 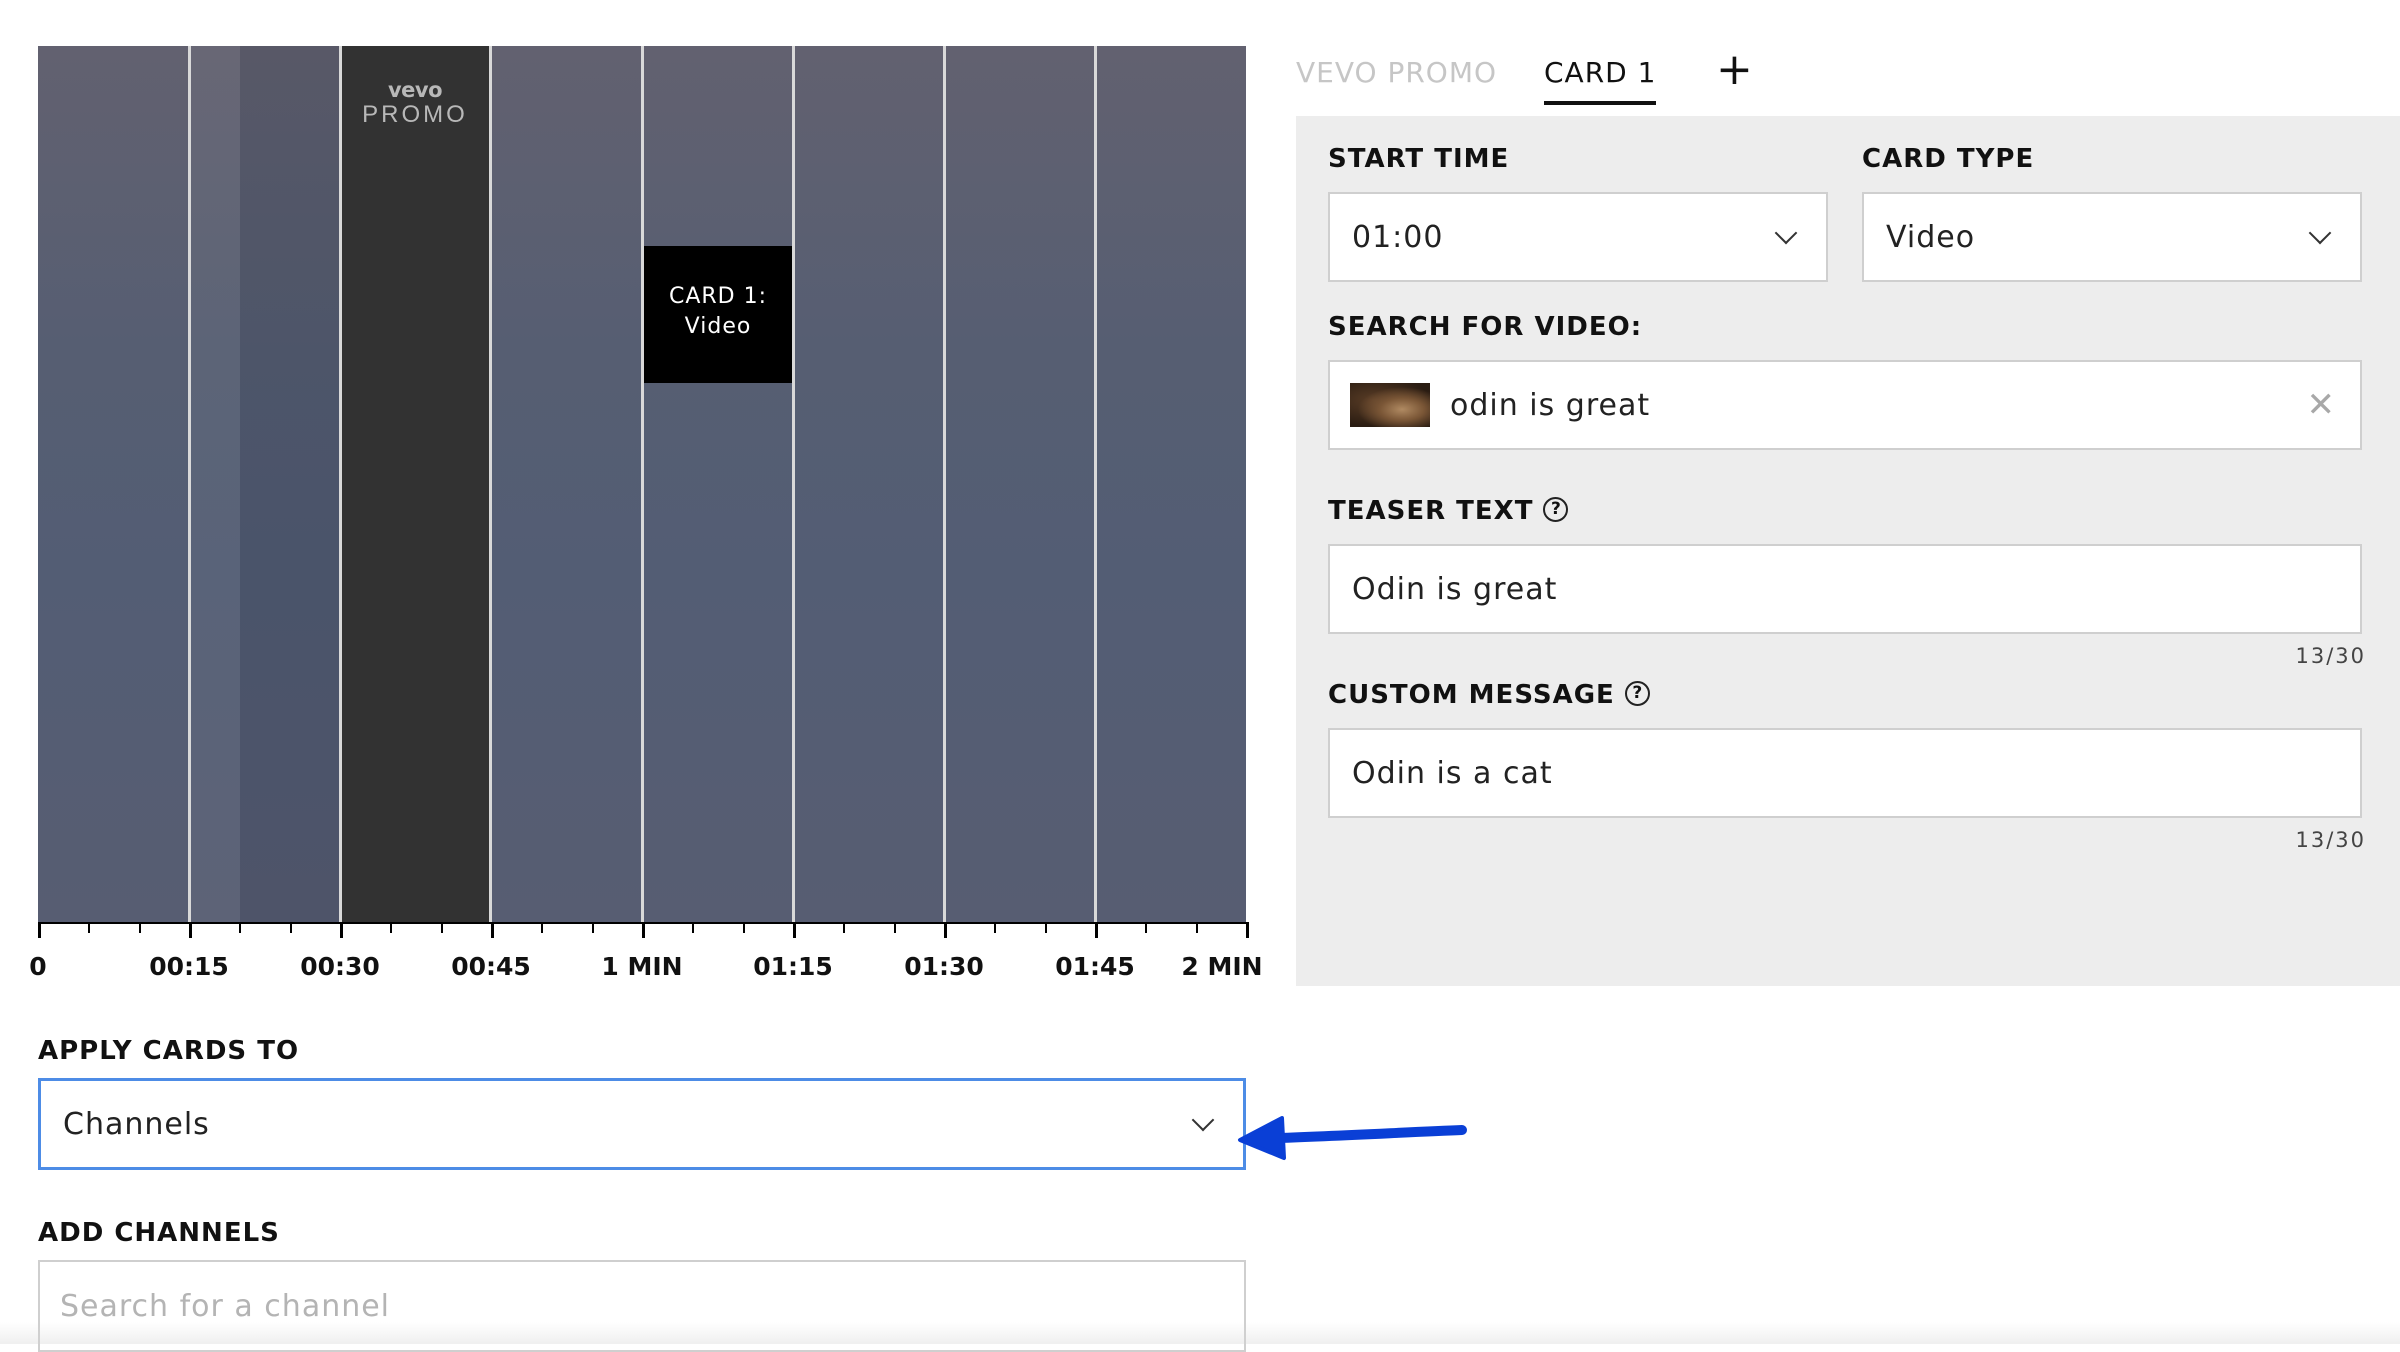 What do you see at coordinates (1200, 1333) in the screenshot?
I see `page-bottom-fade` at bounding box center [1200, 1333].